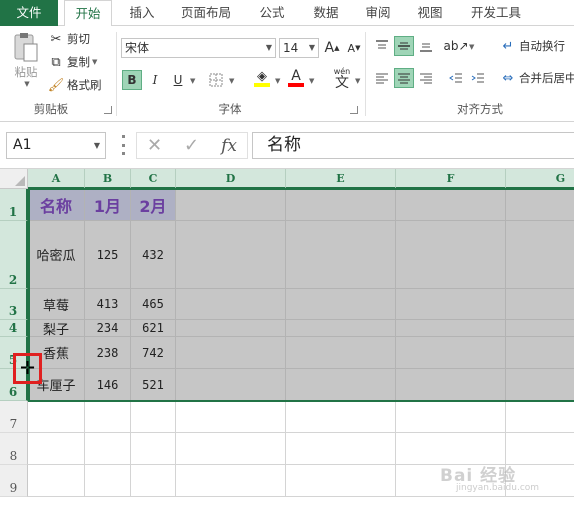 This screenshot has width=574, height=509. What do you see at coordinates (191, 145) in the screenshot?
I see `enter-icon: ✓` at bounding box center [191, 145].